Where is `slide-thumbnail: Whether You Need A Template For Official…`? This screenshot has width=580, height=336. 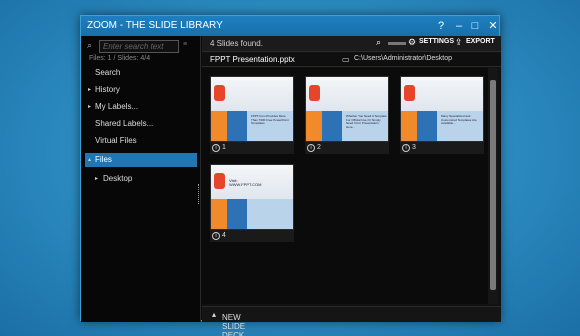 slide-thumbnail: Whether You Need A Template For Official… is located at coordinates (347, 109).